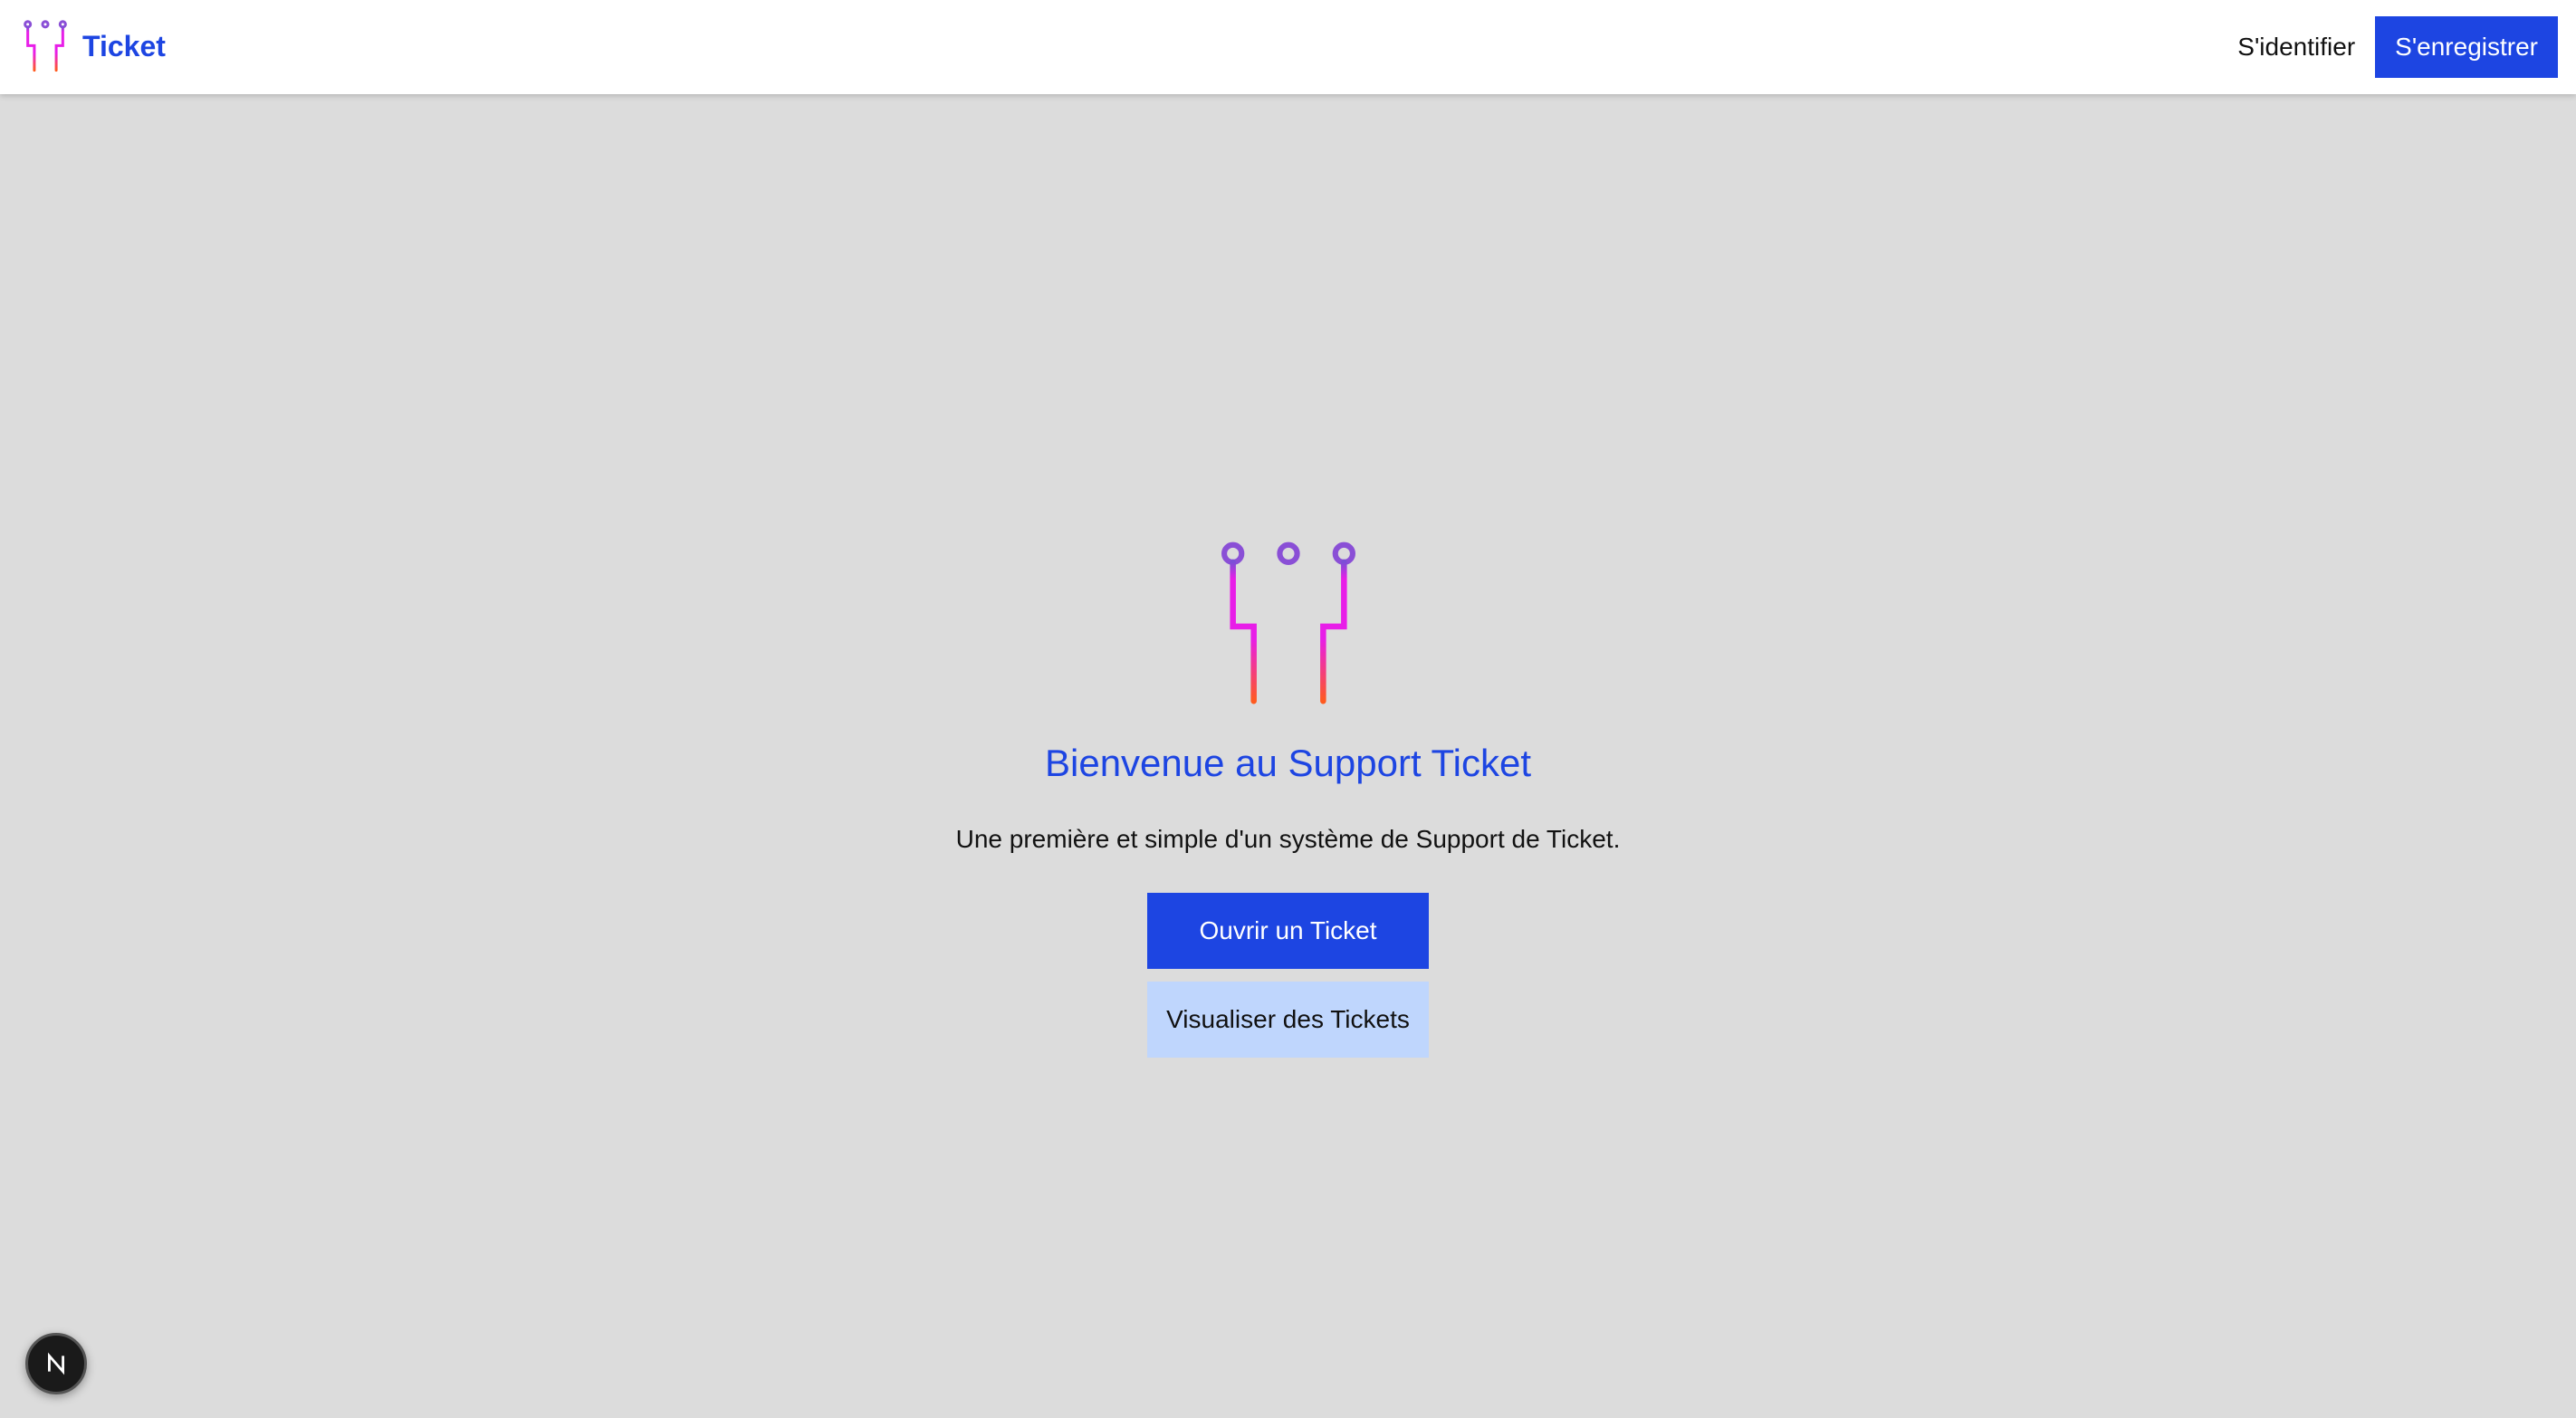  I want to click on auth-nav: S'identifier S'enregistrer, so click(2397, 47).